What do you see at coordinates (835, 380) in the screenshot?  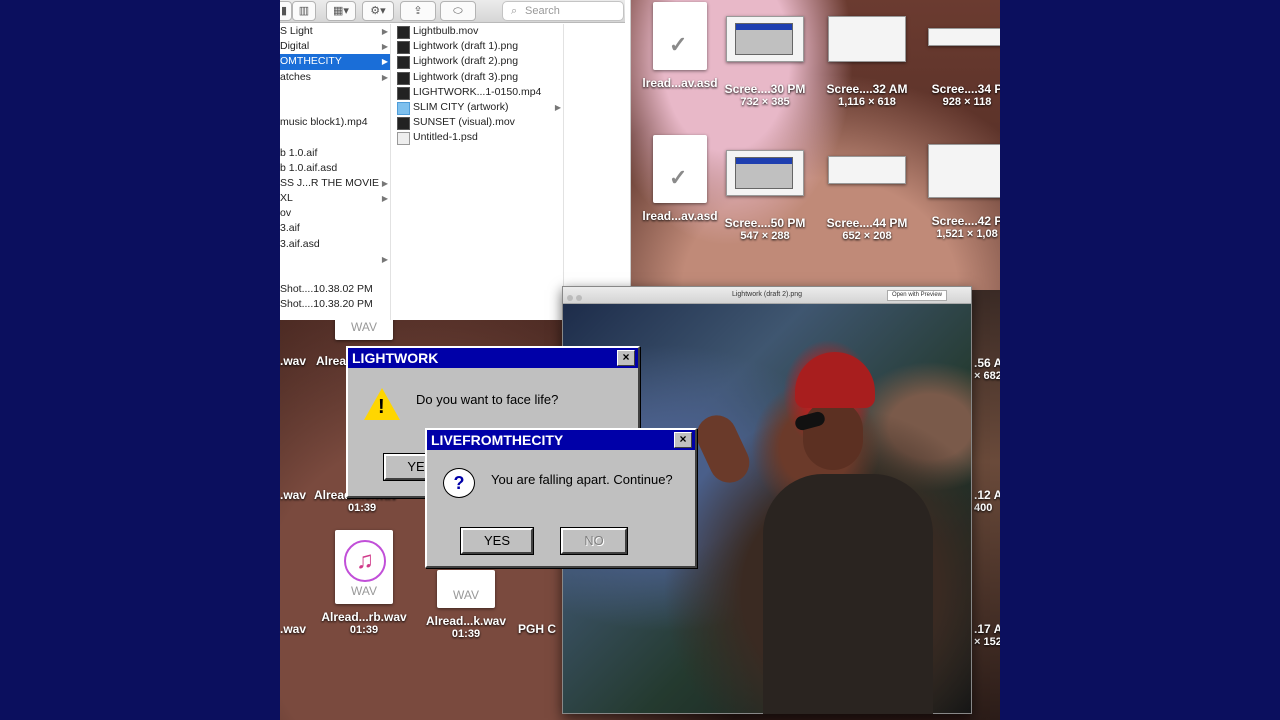 I see `image-hat` at bounding box center [835, 380].